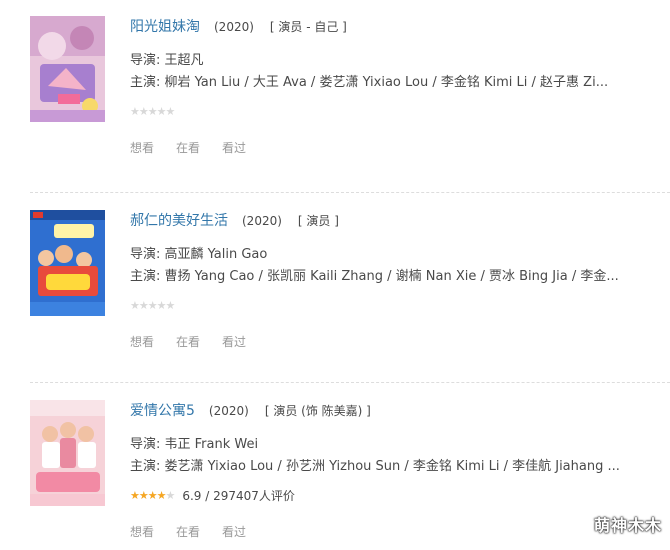 The image size is (670, 550). Describe the element at coordinates (162, 411) in the screenshot. I see `movie-title-link: 爱情公寓5` at that location.